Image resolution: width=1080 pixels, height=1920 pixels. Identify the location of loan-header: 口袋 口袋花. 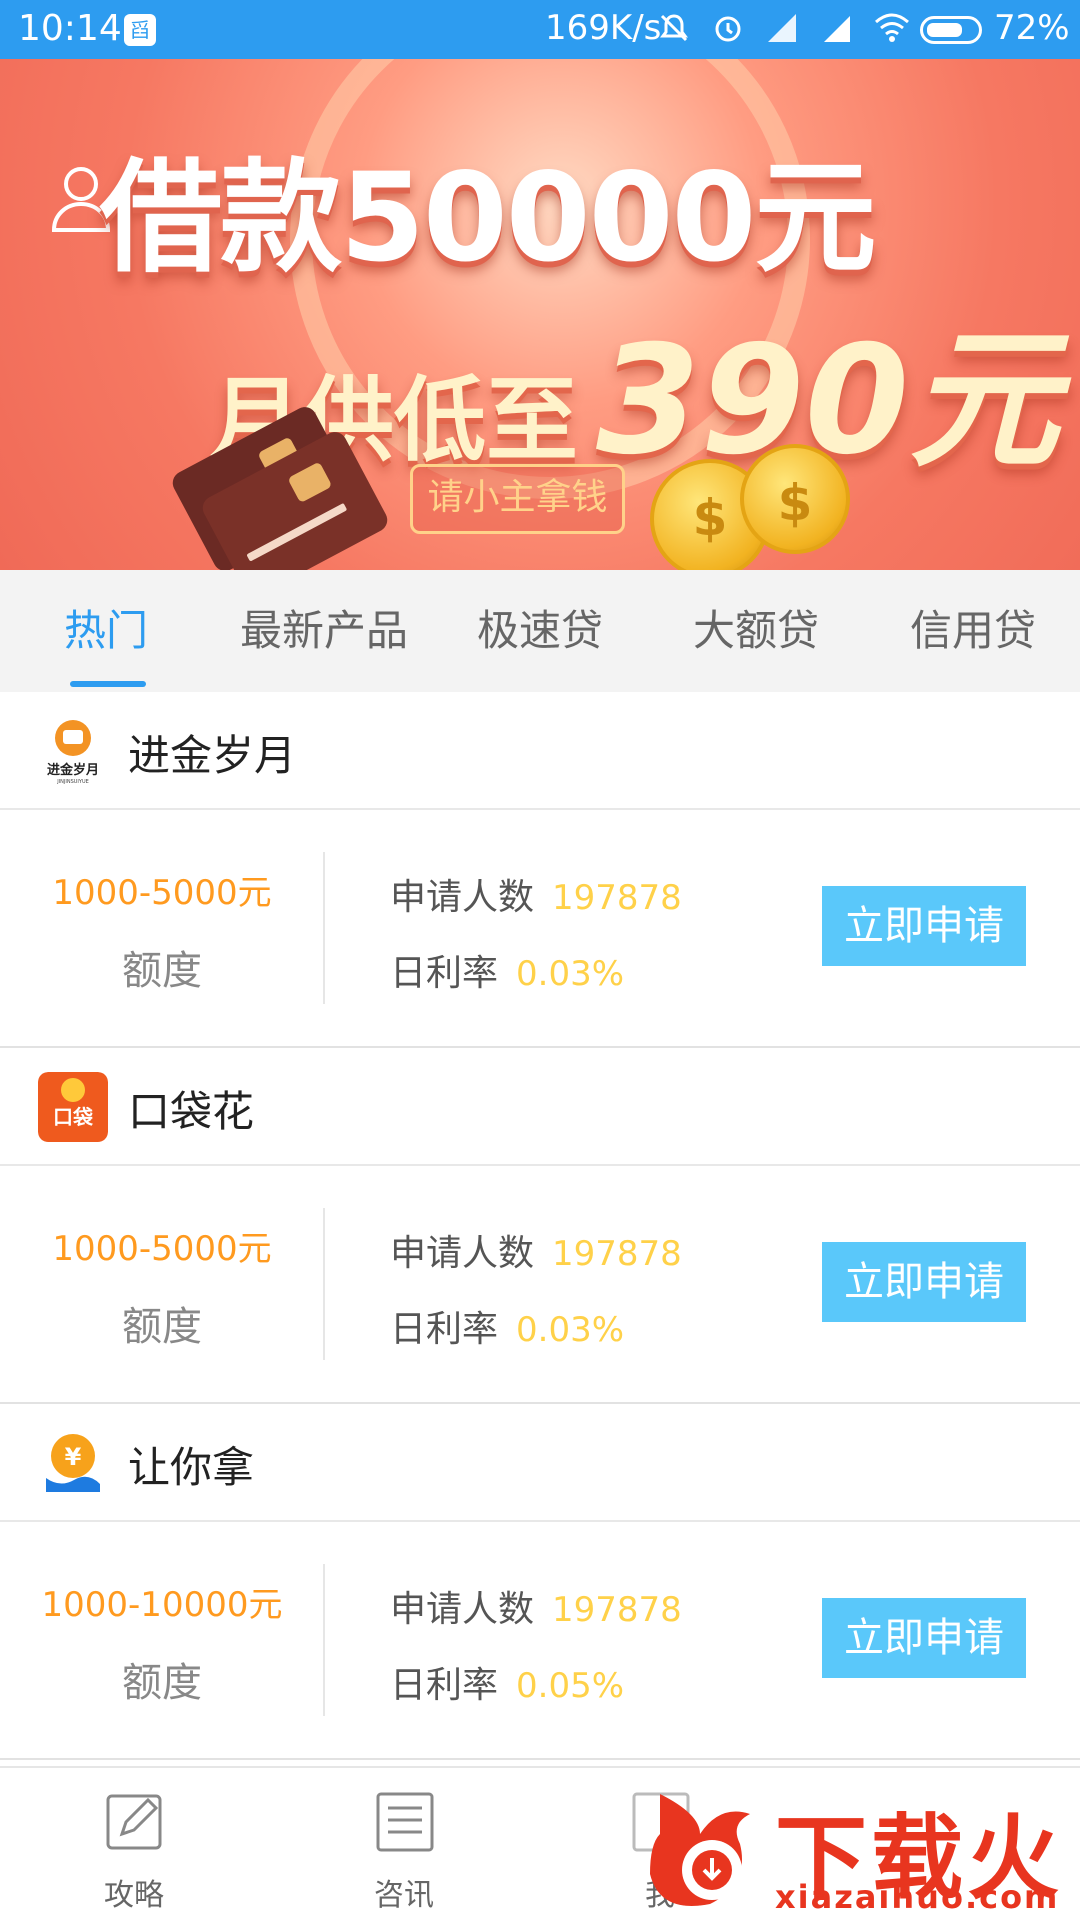
(540, 1107).